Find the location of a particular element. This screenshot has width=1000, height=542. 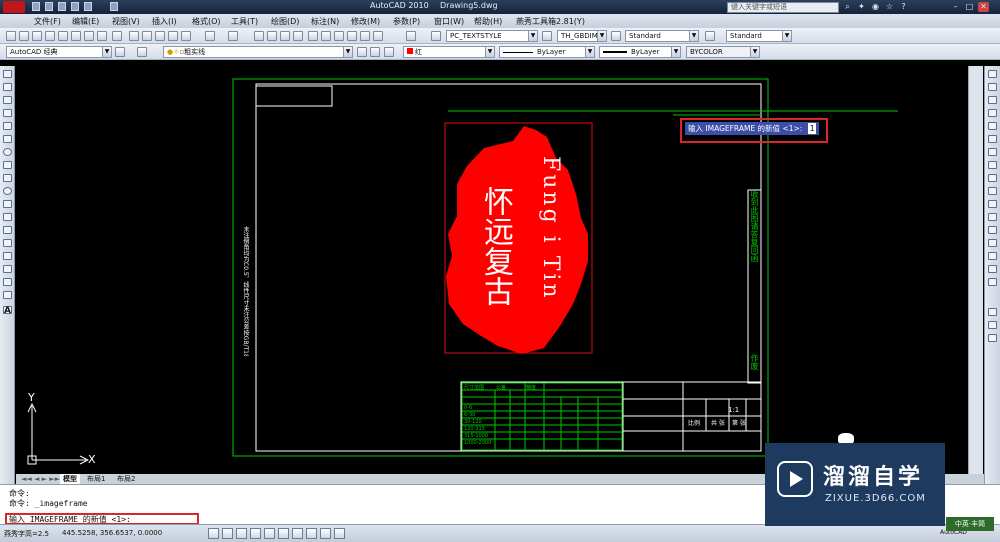

stretch-icon is located at coordinates (992, 178).